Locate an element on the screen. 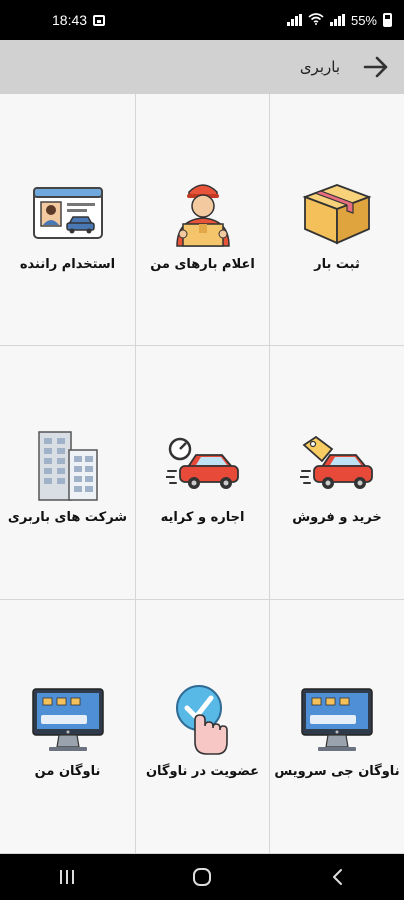 The height and width of the screenshot is (900, 404). menu-item-label: عضویت در ناوگان is located at coordinates (202, 771).